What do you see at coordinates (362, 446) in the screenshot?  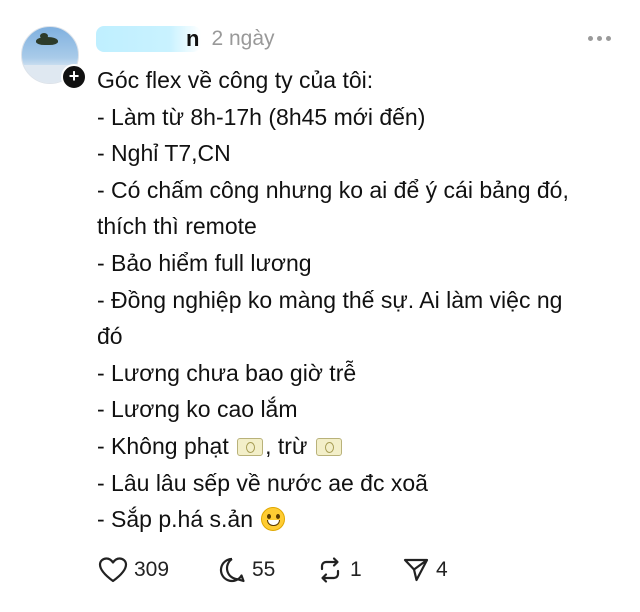 I see `post-line: - Không phạt , trừ` at bounding box center [362, 446].